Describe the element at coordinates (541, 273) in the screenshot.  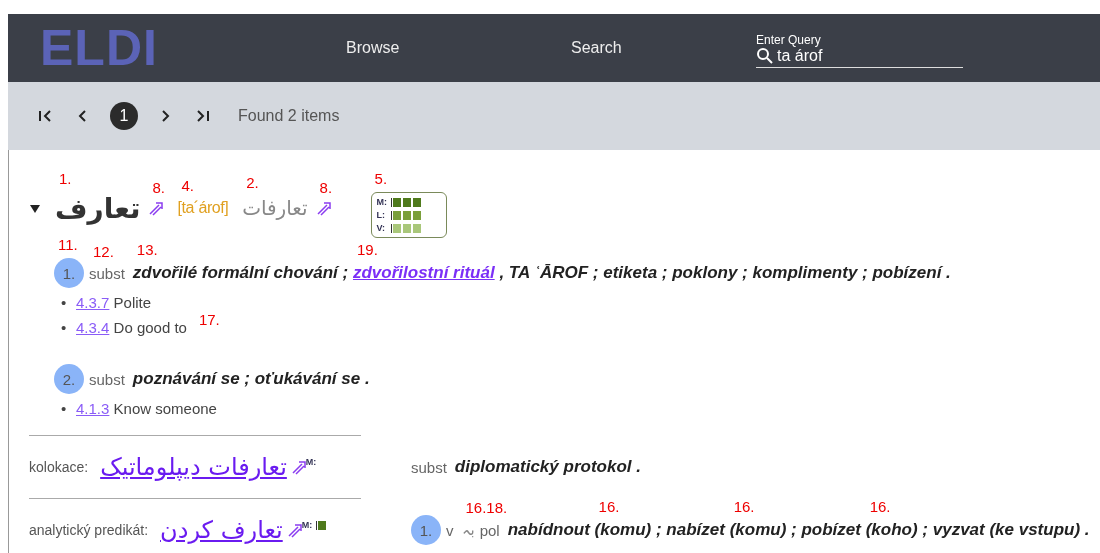
I see `definition-text: zdvořilé formální chování ; zdvořilostní rituál , TA ʿĀROF ; etiketa ; poklony ; komplimenty ; pobízení .` at that location.